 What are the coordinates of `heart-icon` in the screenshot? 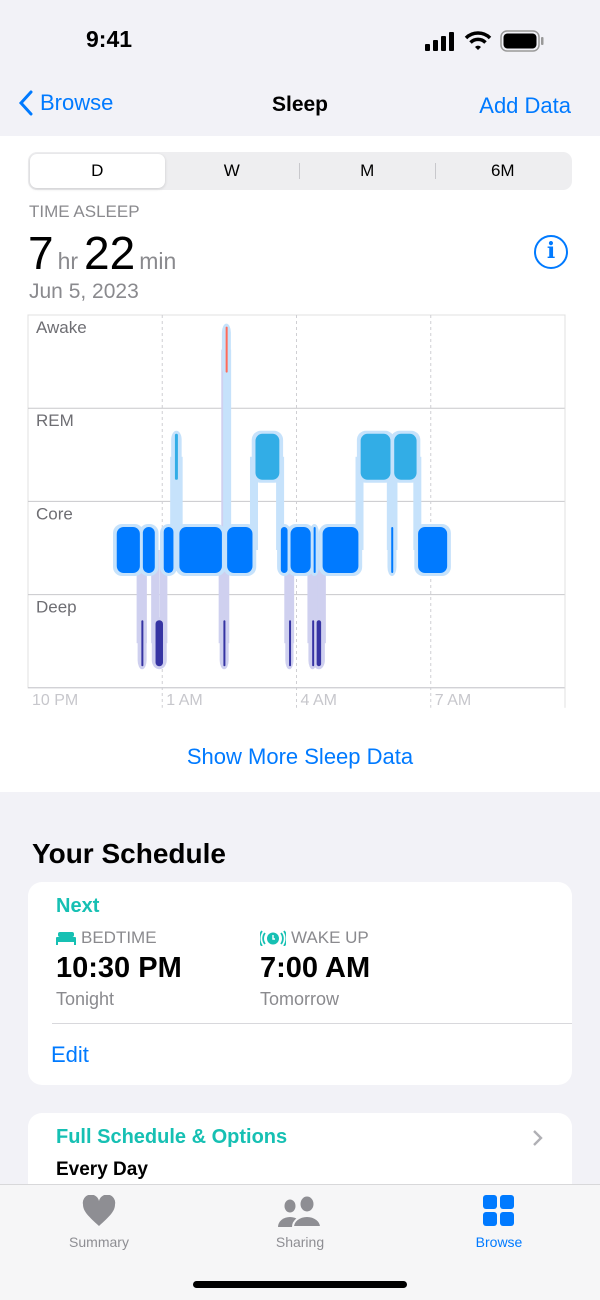 It's located at (99, 1210).